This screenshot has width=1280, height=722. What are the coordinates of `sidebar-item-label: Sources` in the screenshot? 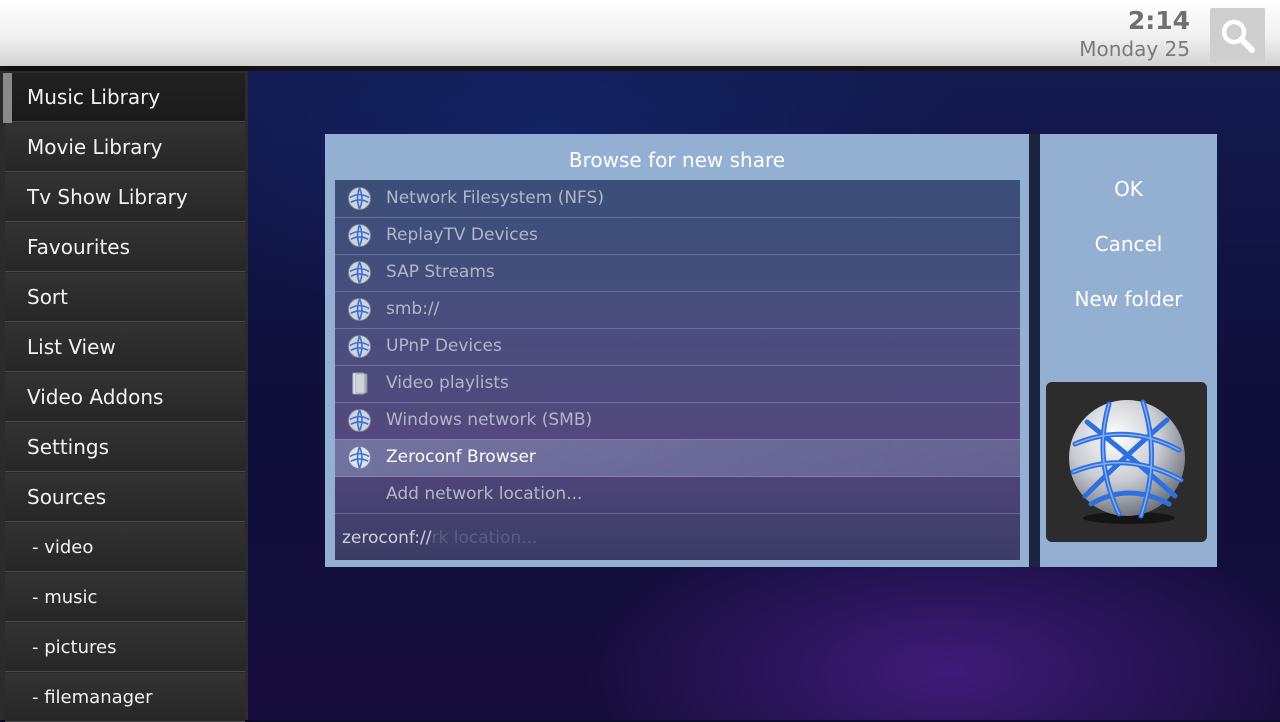 It's located at (67, 497).